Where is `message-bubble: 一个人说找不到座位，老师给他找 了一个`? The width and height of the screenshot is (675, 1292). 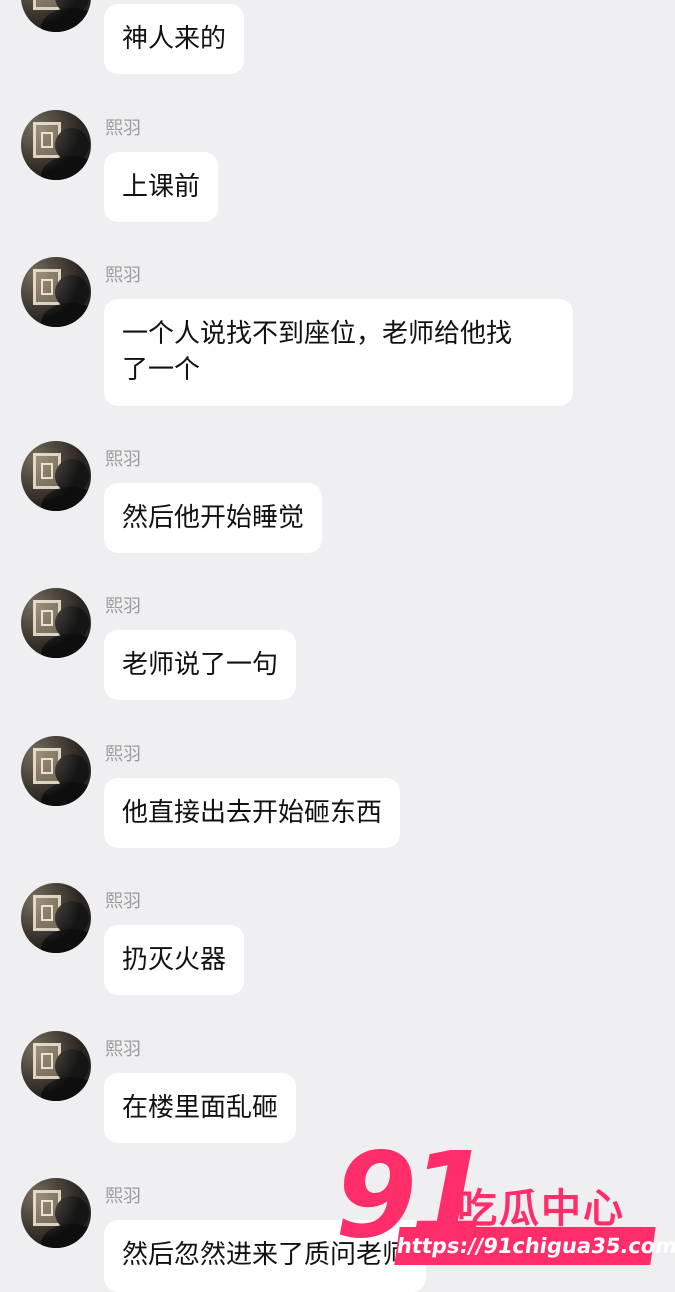 message-bubble: 一个人说找不到座位，老师给他找 了一个 is located at coordinates (338, 352).